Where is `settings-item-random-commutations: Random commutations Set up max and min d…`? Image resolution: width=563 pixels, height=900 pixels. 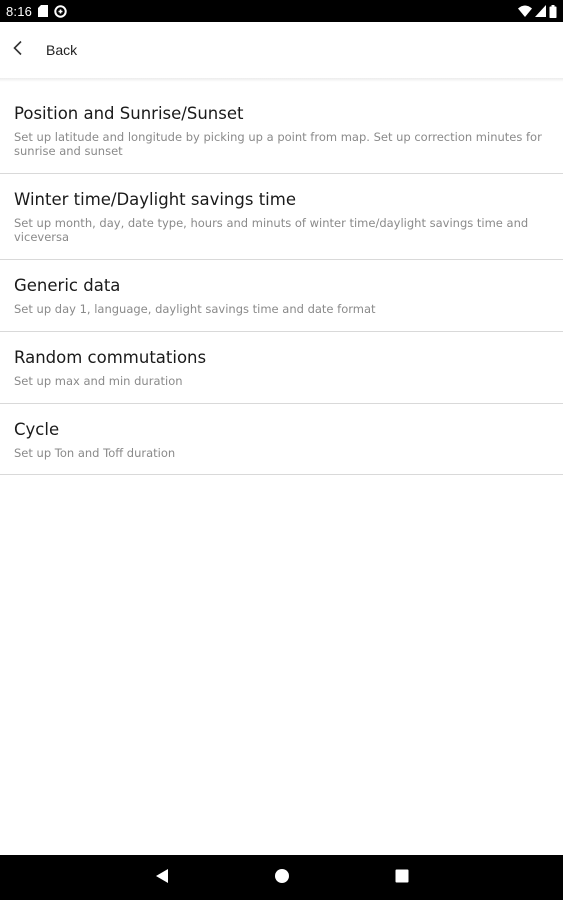
settings-item-random-commutations: Random commutations Set up max and min d… is located at coordinates (281, 368).